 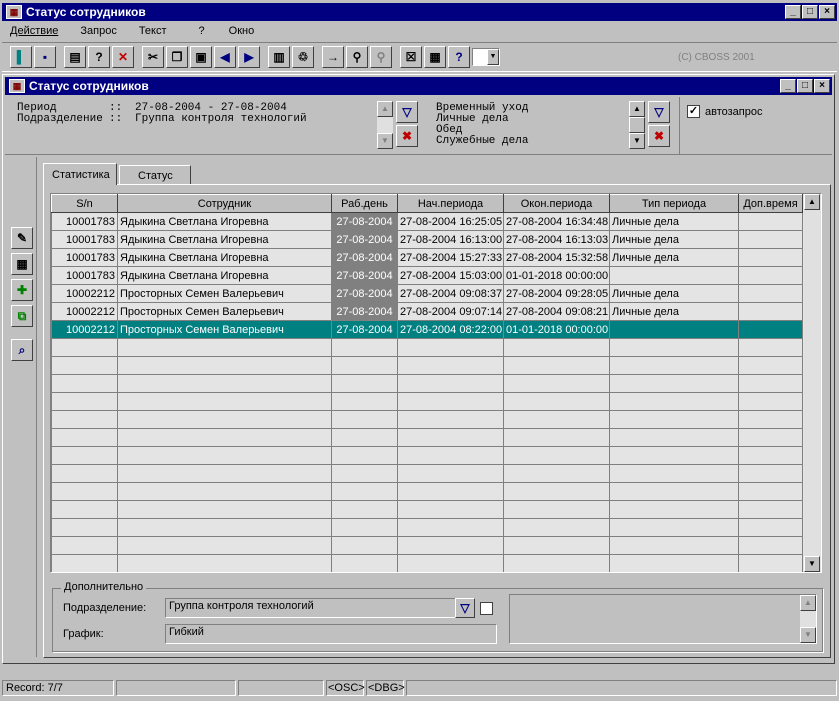 What do you see at coordinates (812, 383) in the screenshot?
I see `grid-scrollbar: ▲ ▼` at bounding box center [812, 383].